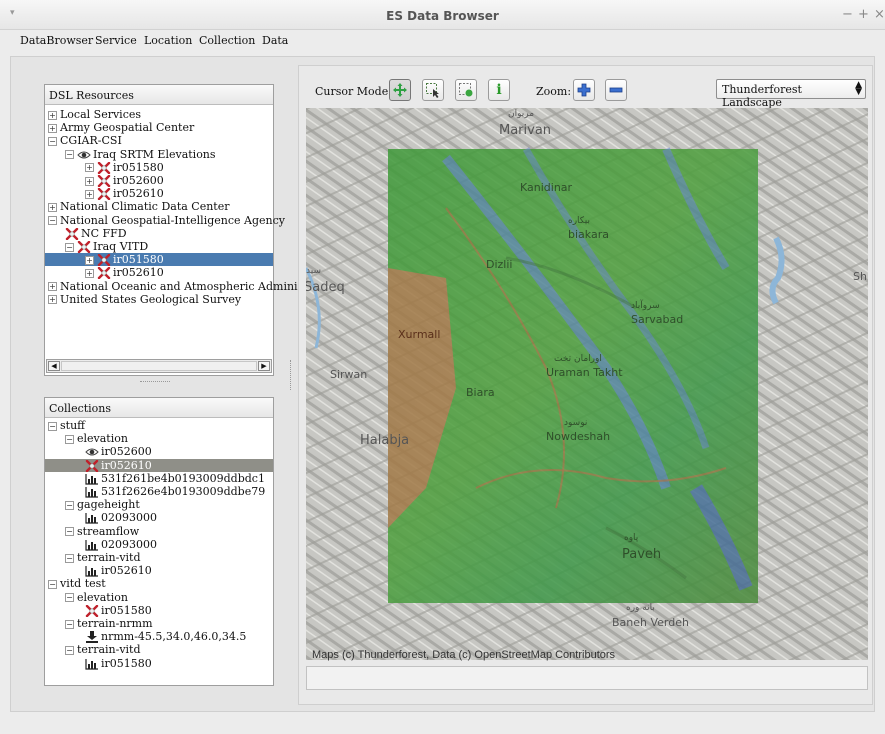  Describe the element at coordinates (584, 90) in the screenshot. I see `zoom-in-button` at that location.